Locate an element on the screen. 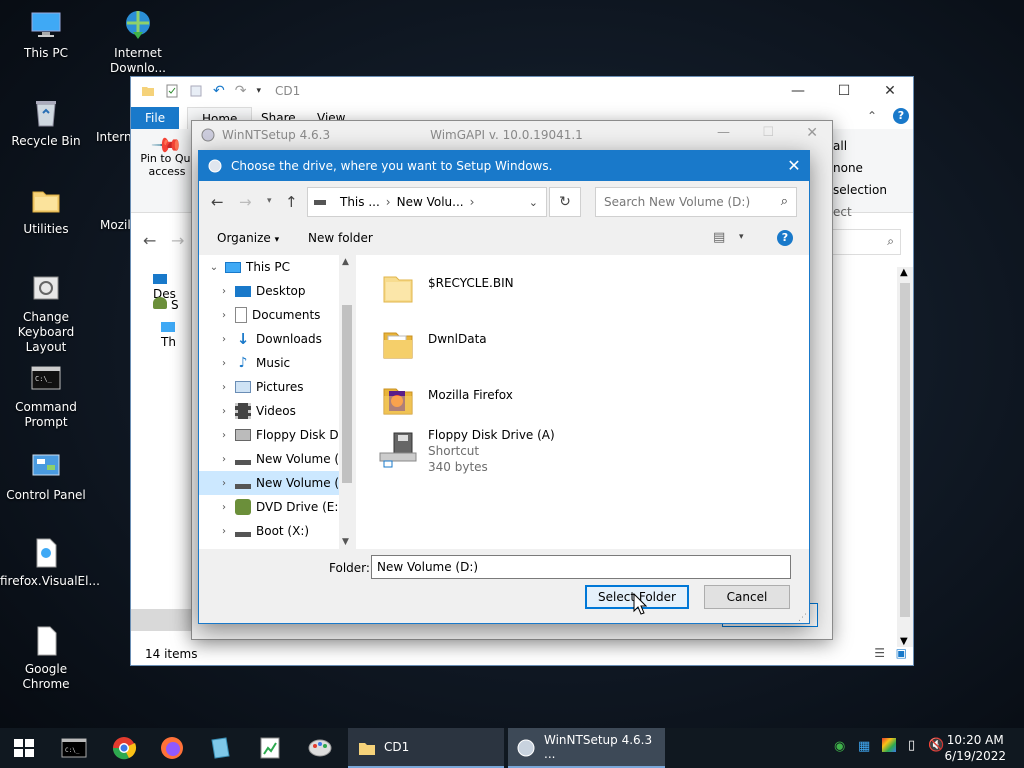 The image size is (1024, 768). folder-field is located at coordinates (581, 567).